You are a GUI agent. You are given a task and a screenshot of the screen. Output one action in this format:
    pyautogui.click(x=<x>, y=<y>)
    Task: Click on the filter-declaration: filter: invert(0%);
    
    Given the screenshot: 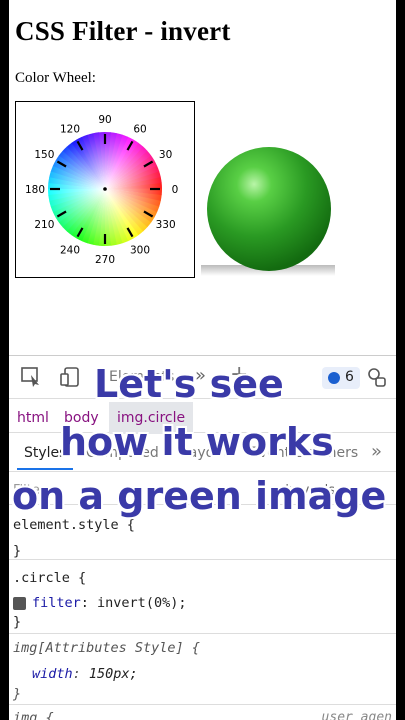 What is the action you would take?
    pyautogui.click(x=109, y=603)
    